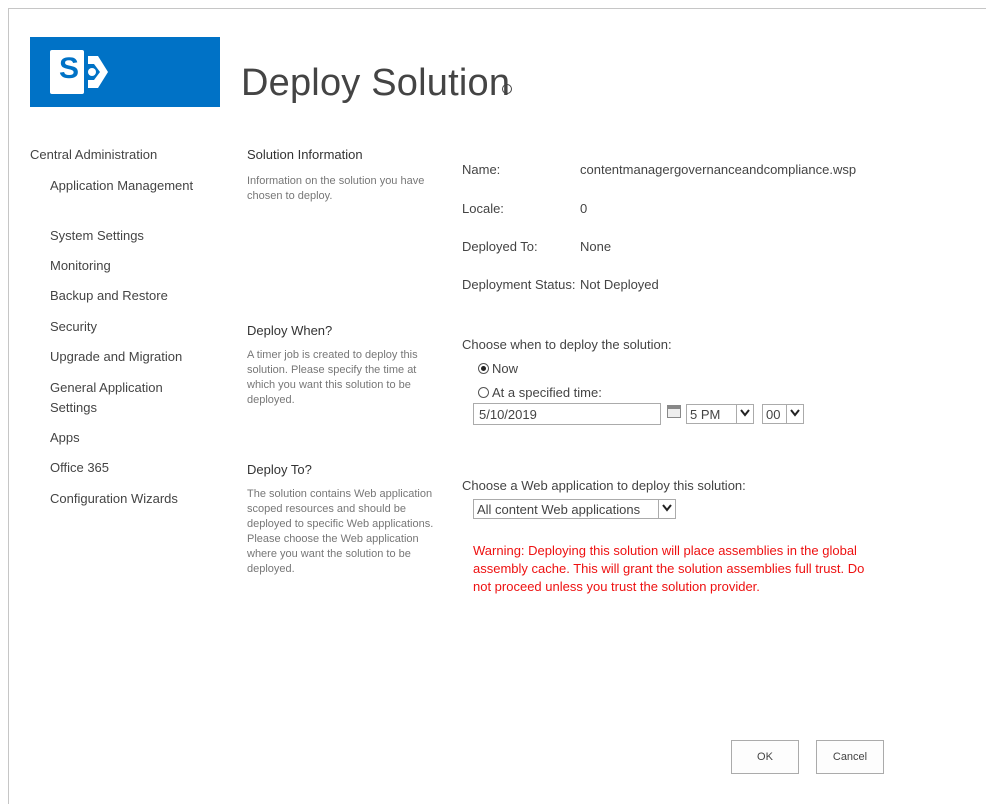  I want to click on calendar-icon, so click(674, 411).